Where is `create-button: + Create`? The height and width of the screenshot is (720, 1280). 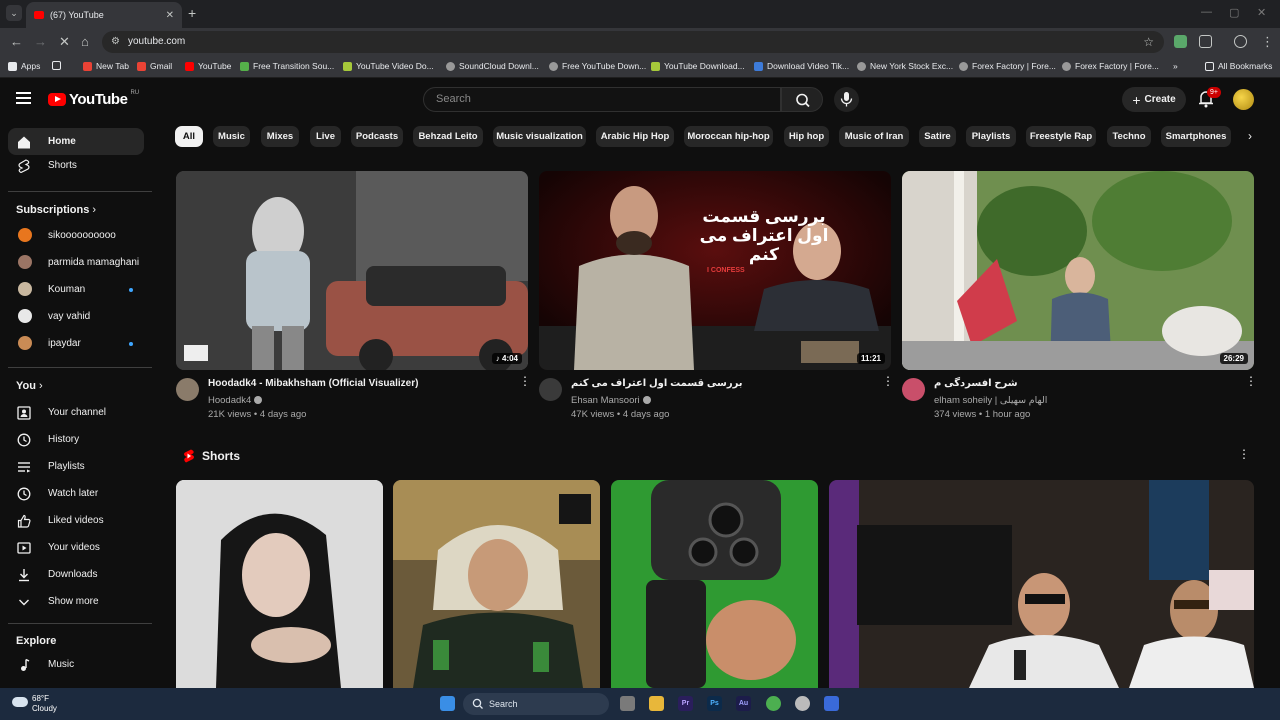
create-button: + Create is located at coordinates (1154, 99).